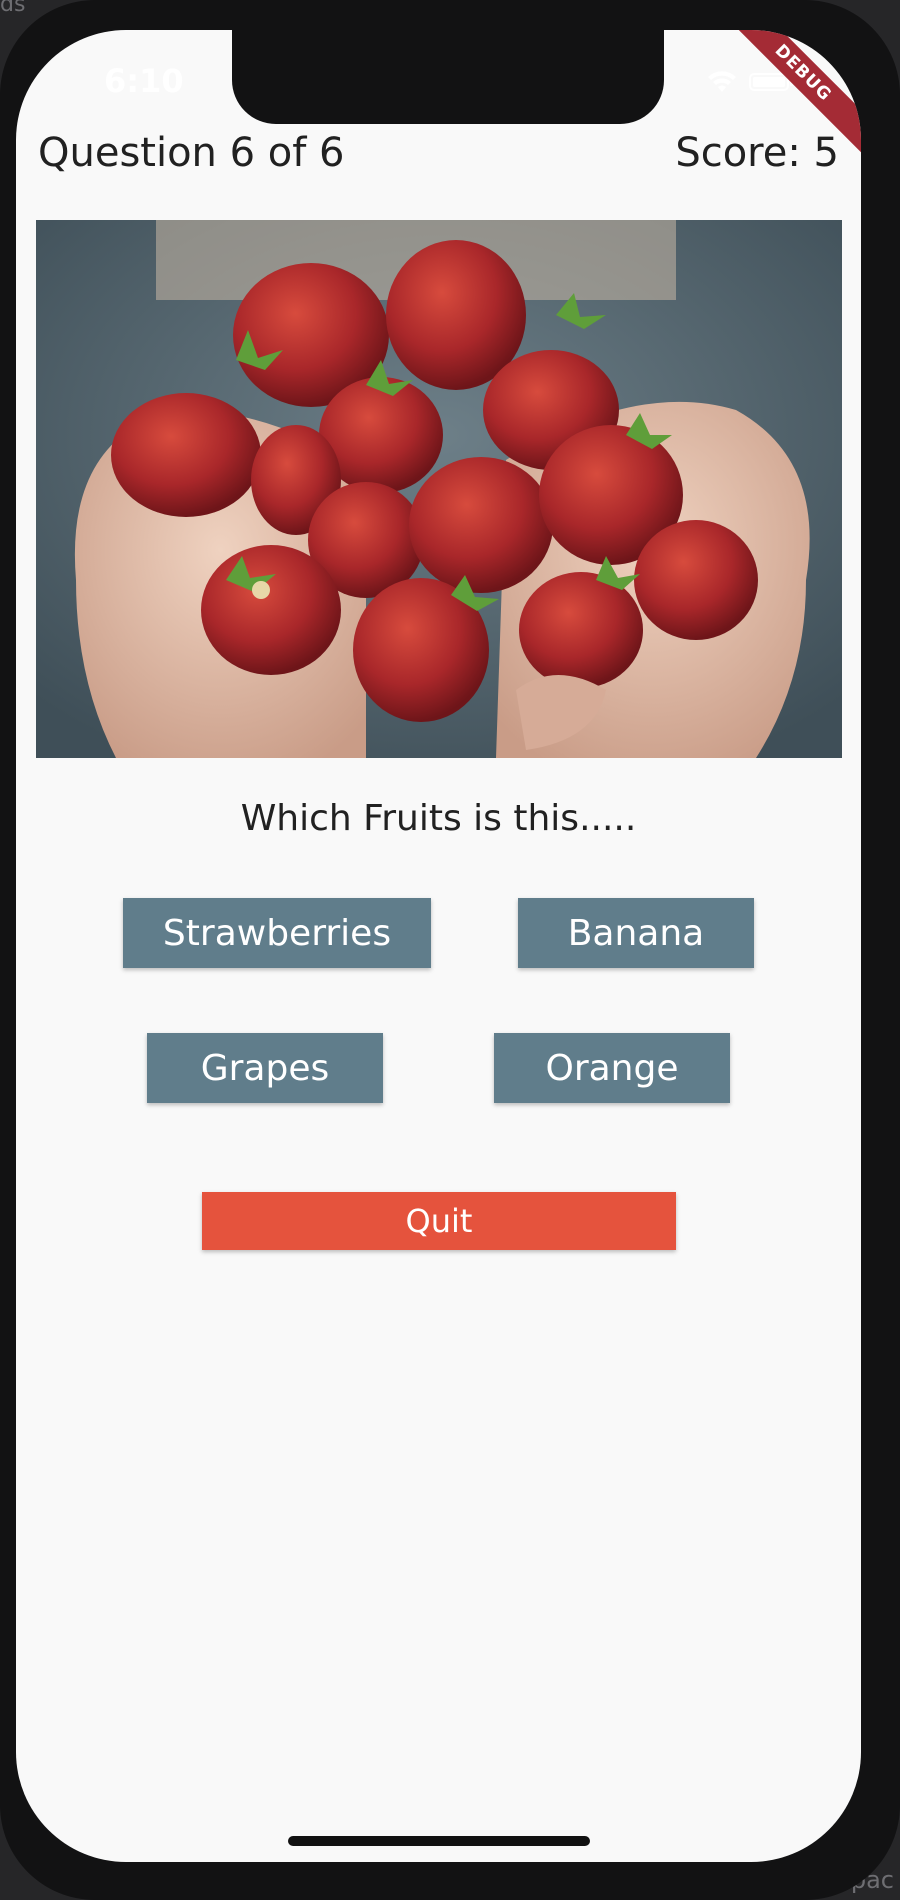 This screenshot has width=900, height=1900. I want to click on score-label: Score: 5, so click(757, 153).